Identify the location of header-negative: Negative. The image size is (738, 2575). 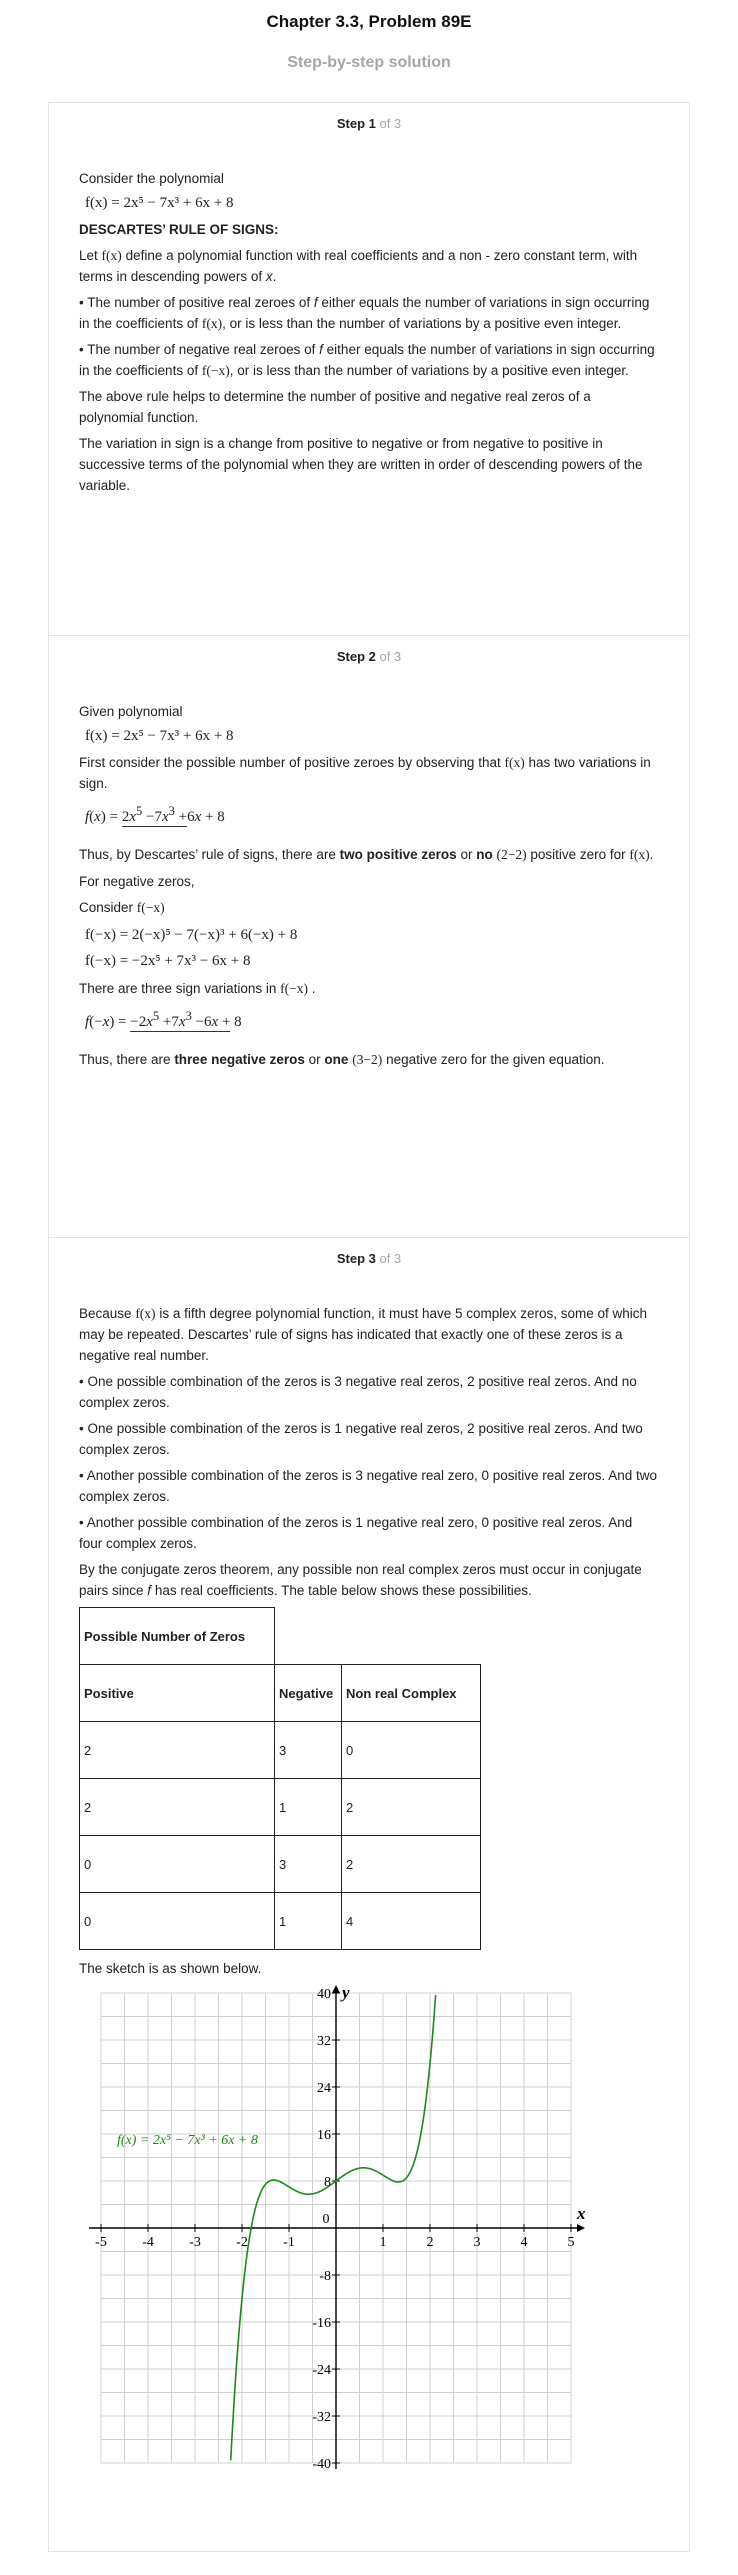
(308, 1693).